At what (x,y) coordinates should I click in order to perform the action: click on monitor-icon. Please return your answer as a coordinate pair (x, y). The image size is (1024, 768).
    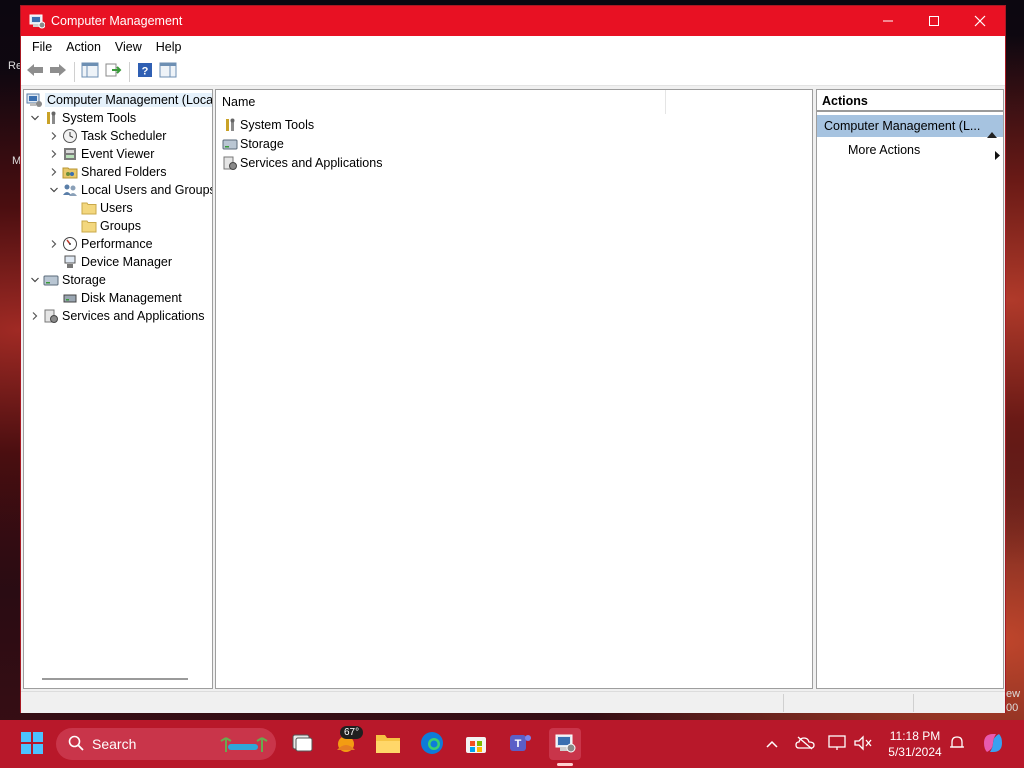
    Looking at the image, I should click on (837, 744).